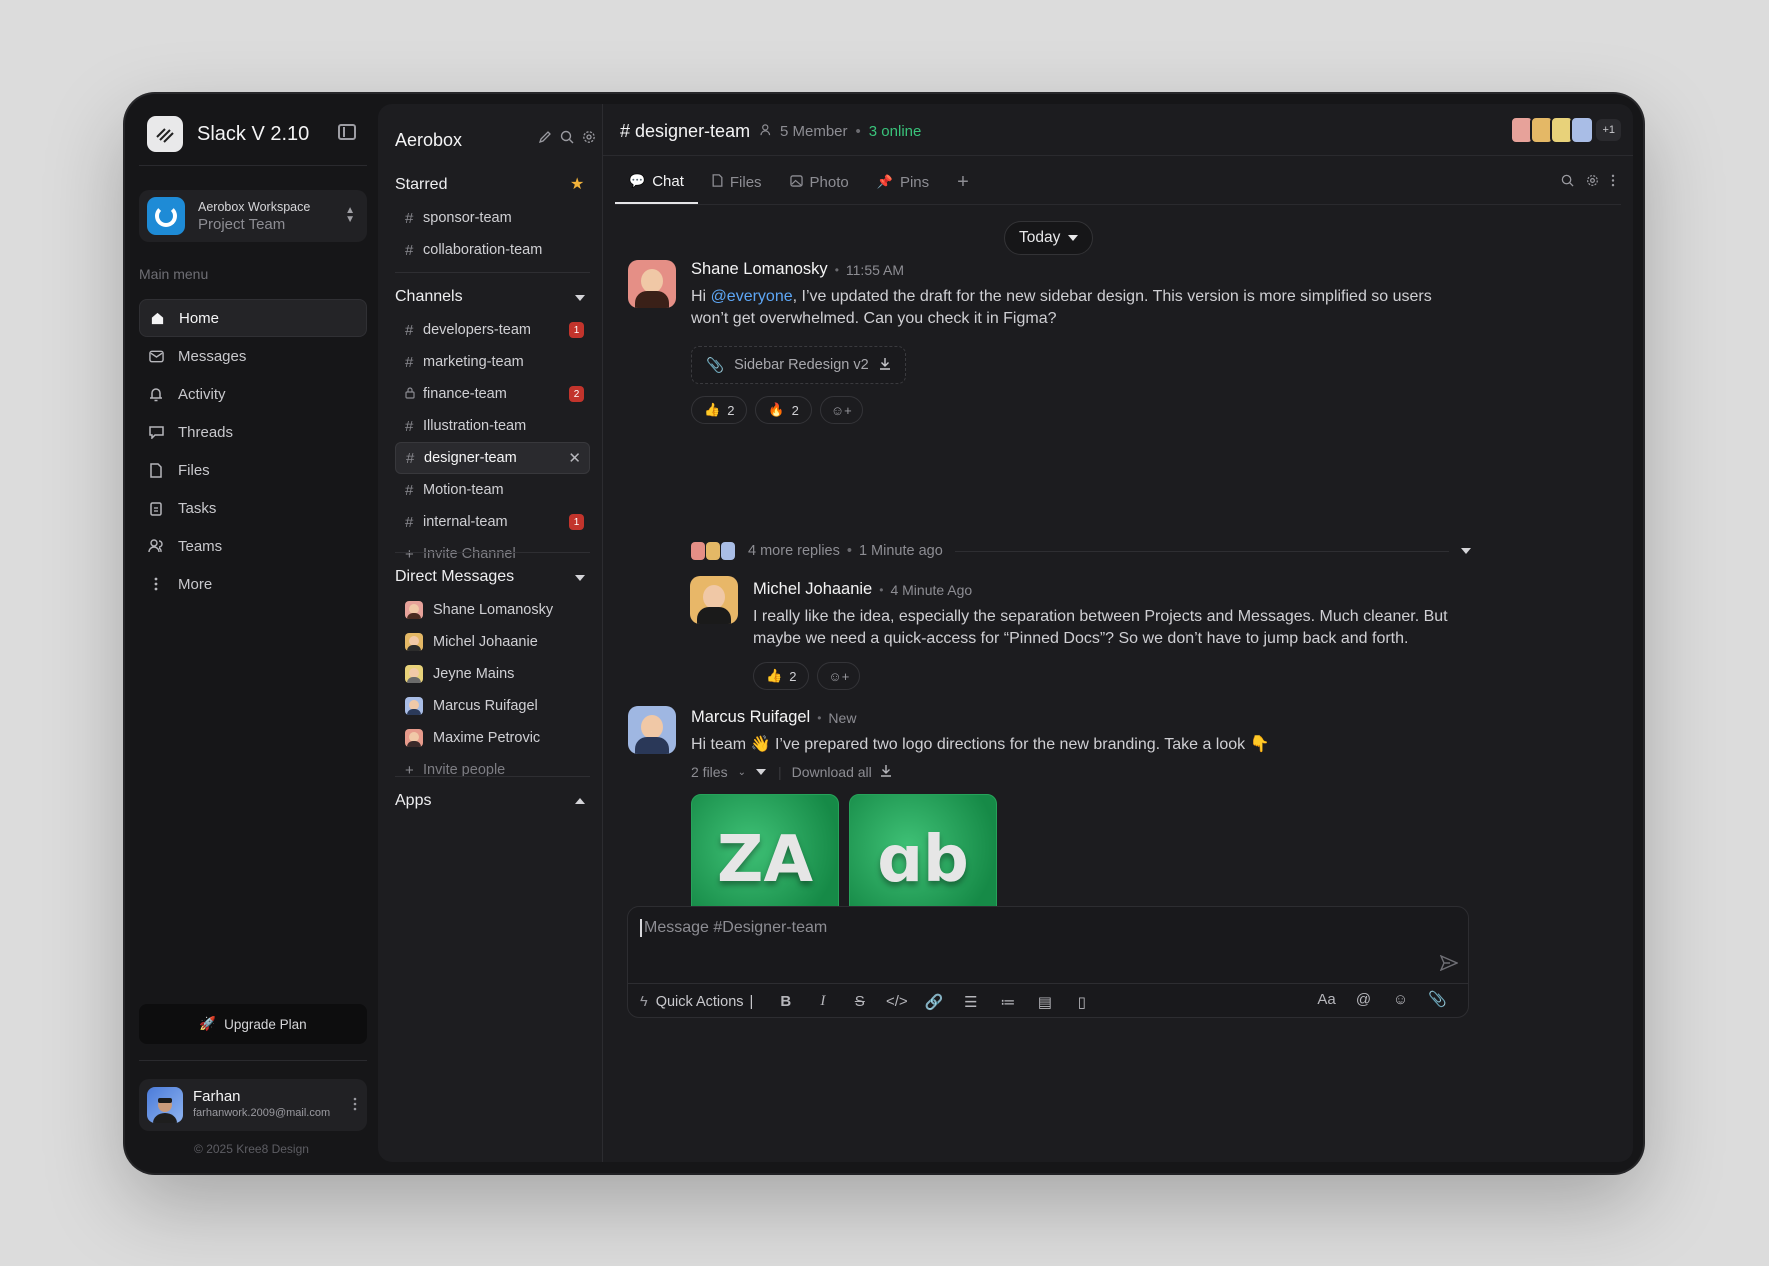 The image size is (1769, 1266). I want to click on close-icon: ✕, so click(574, 458).